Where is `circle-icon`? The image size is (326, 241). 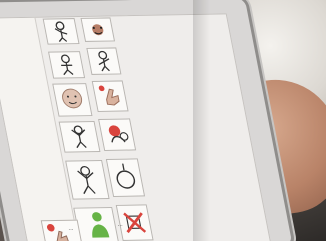
circle-icon is located at coordinates (126, 176).